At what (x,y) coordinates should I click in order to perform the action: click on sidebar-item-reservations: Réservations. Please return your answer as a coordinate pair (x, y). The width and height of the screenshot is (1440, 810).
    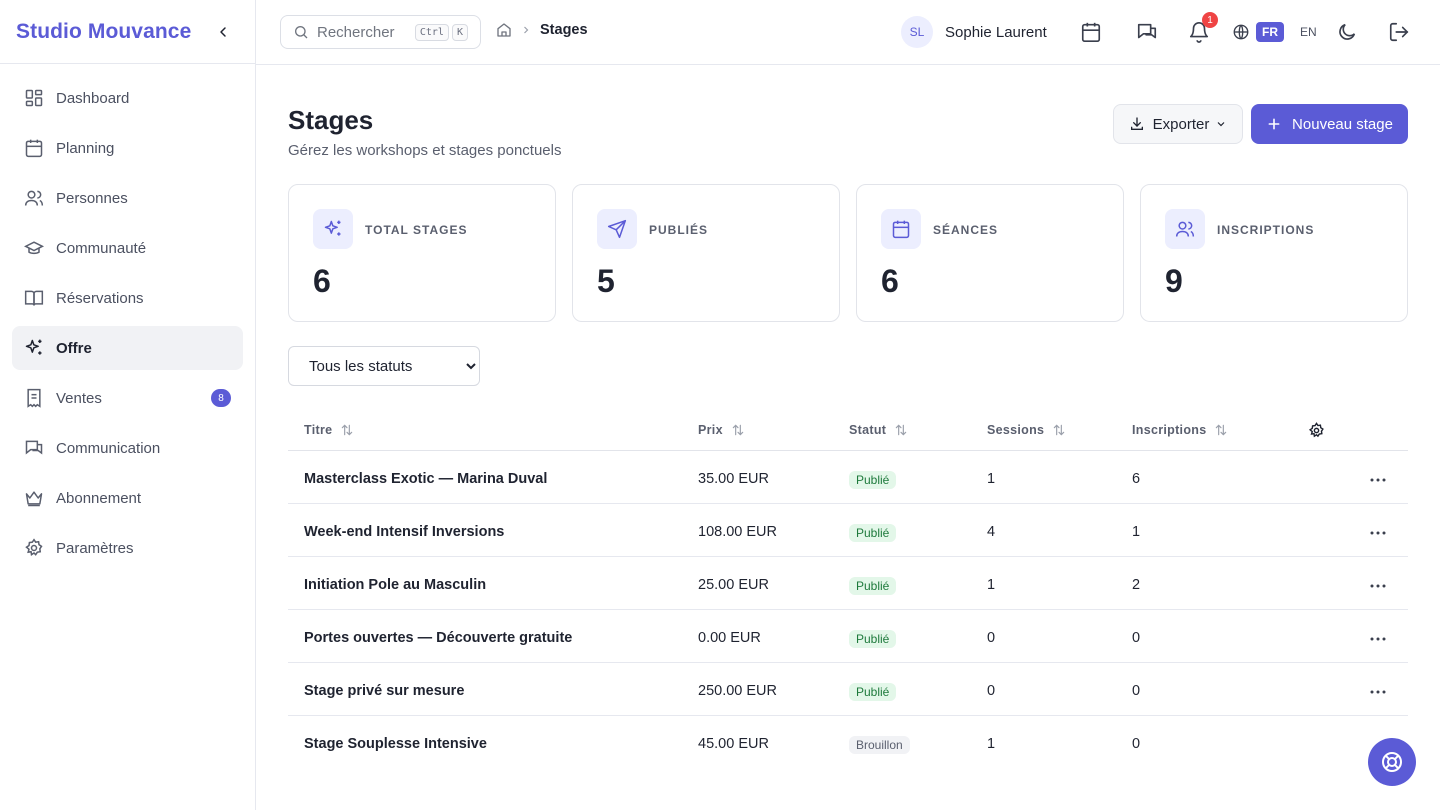
    Looking at the image, I should click on (127, 298).